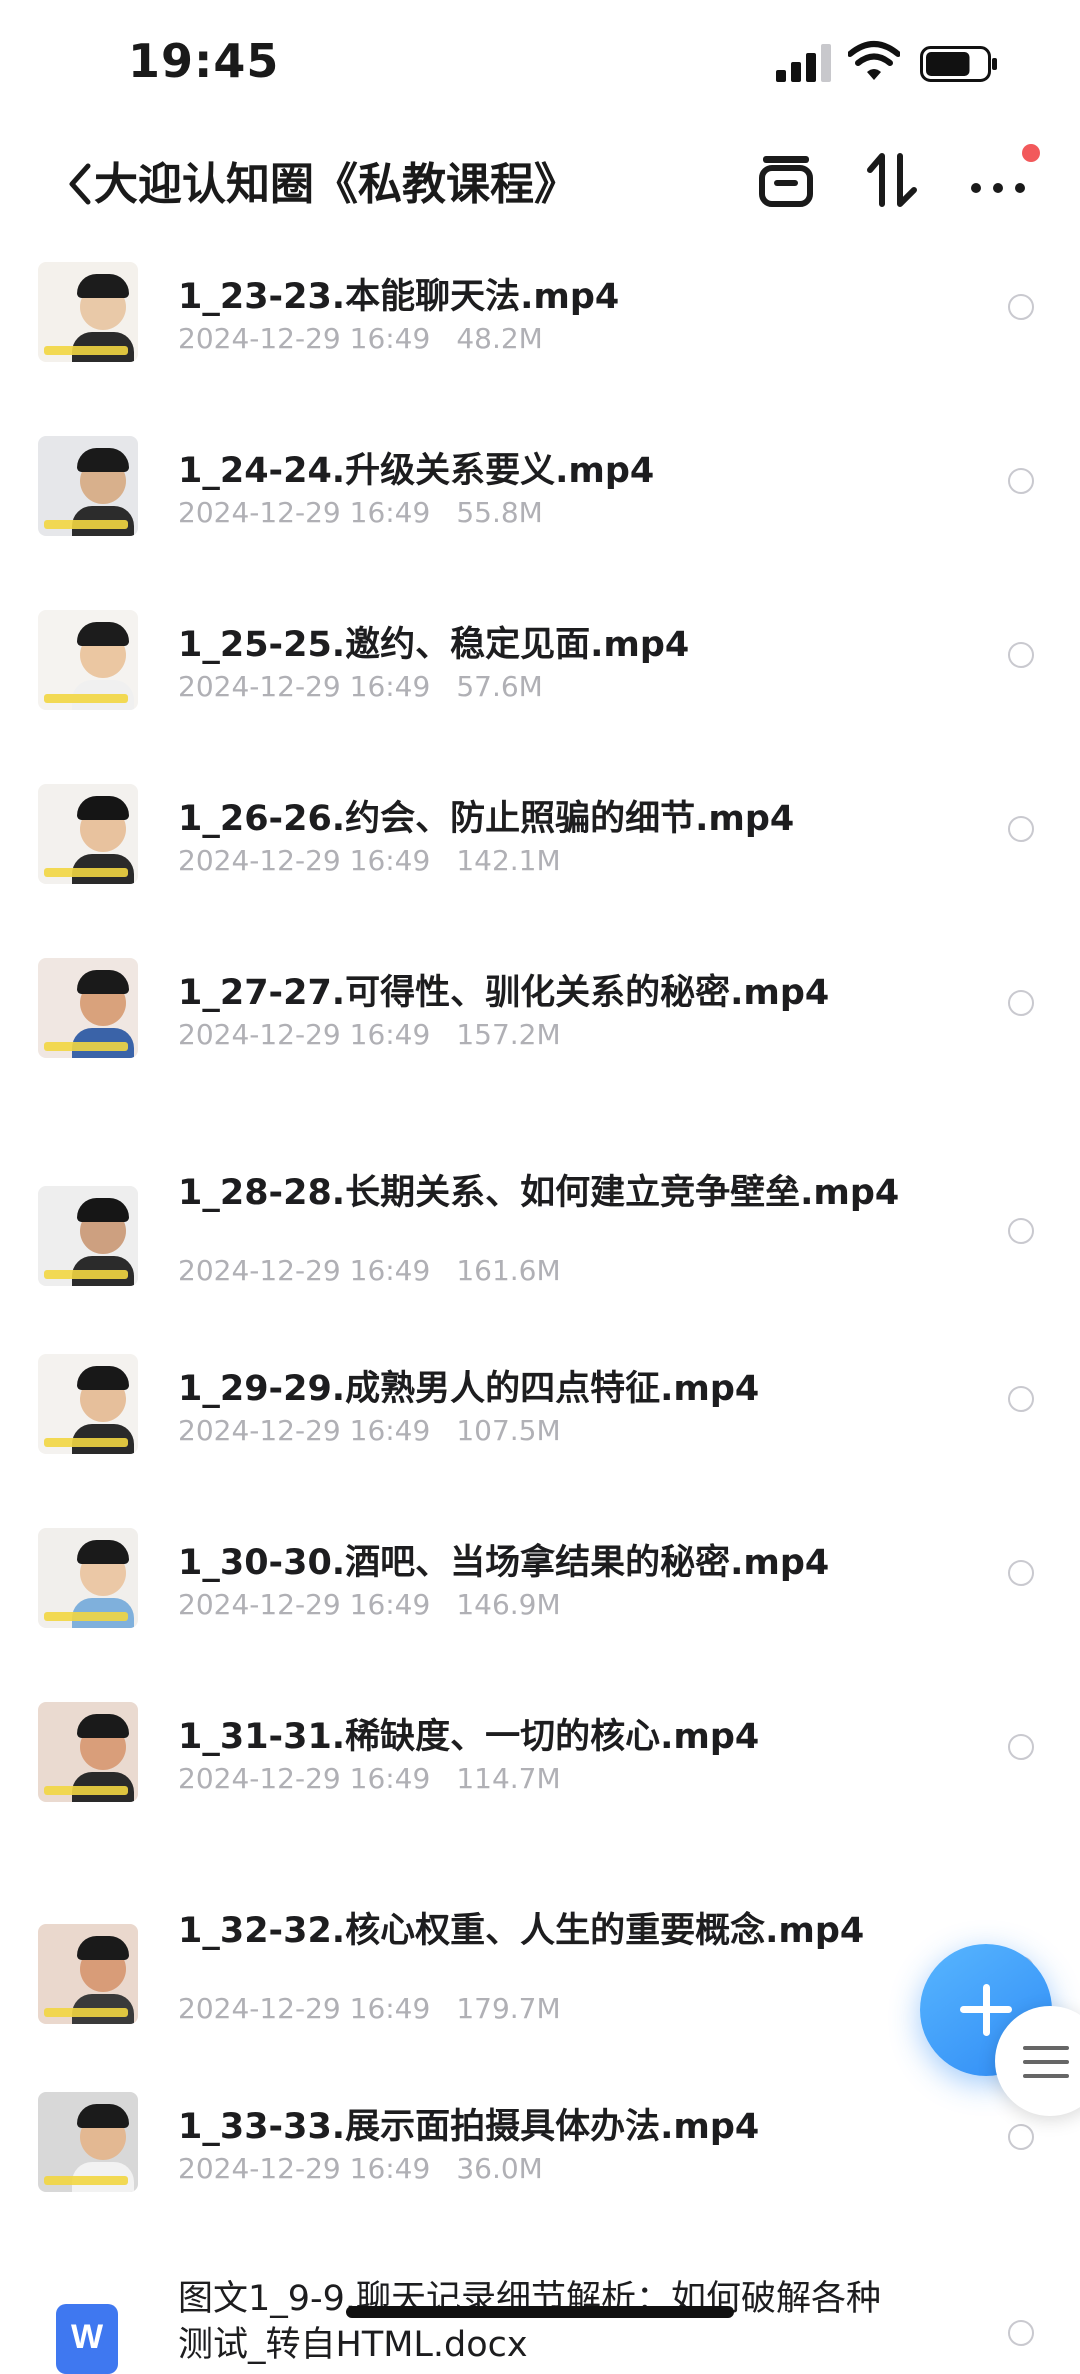  What do you see at coordinates (353, 2345) in the screenshot?
I see `file-name-line2: 测试_转自HTML.docx` at bounding box center [353, 2345].